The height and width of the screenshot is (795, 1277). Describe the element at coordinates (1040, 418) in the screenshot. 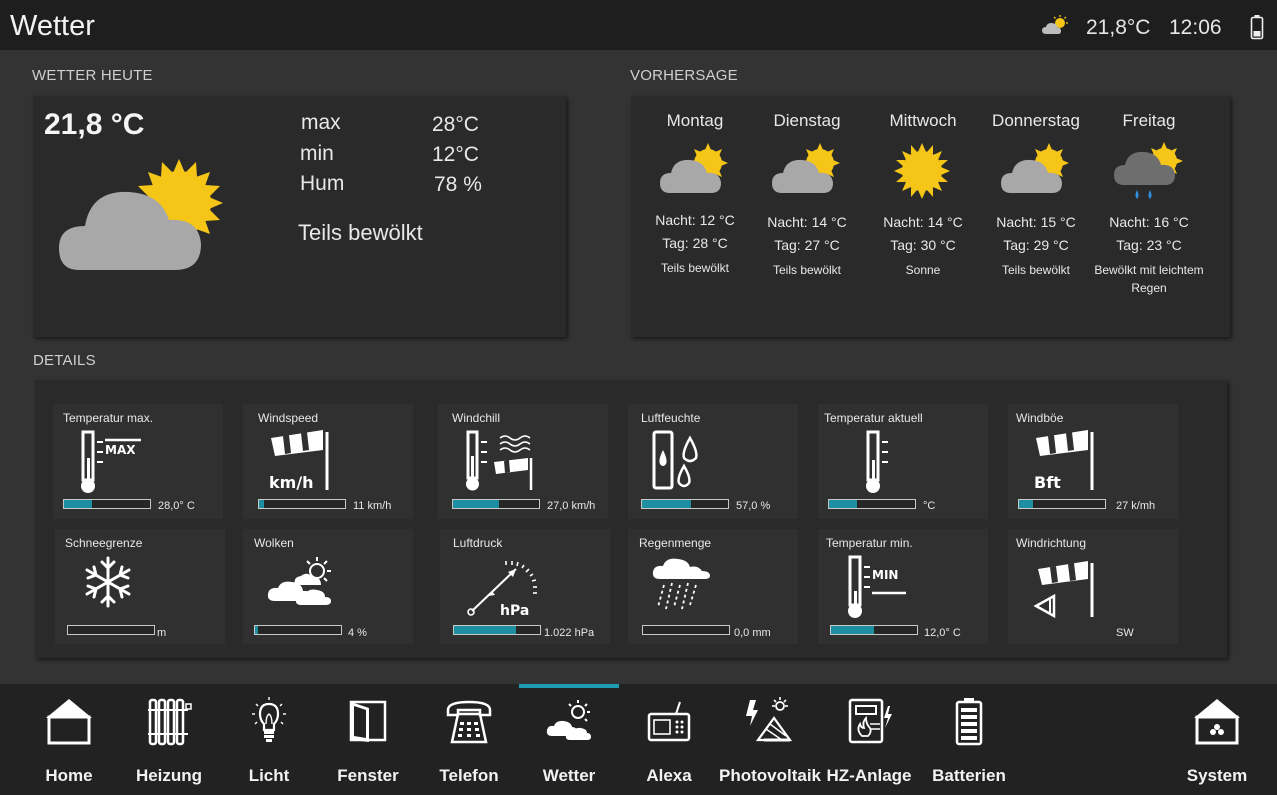

I see `tile-title: Windböe` at that location.